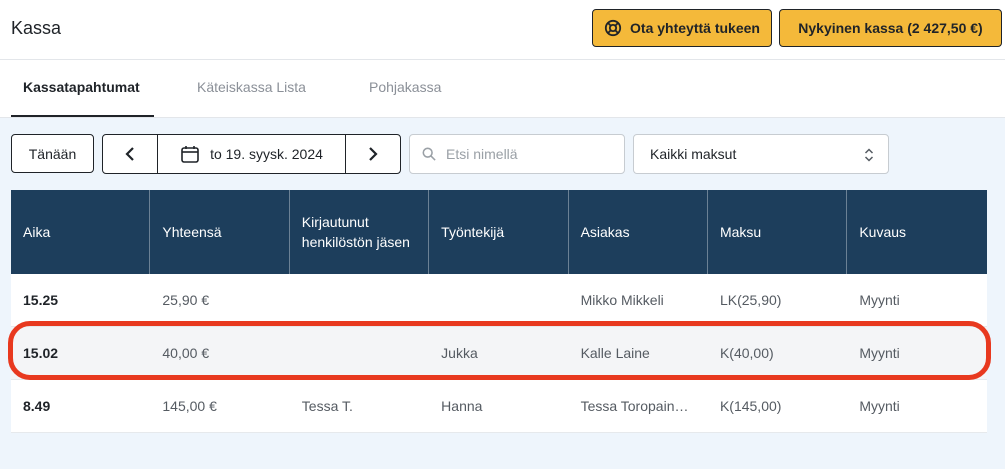 The image size is (1005, 469). I want to click on cell-employee: Hanna, so click(462, 406).